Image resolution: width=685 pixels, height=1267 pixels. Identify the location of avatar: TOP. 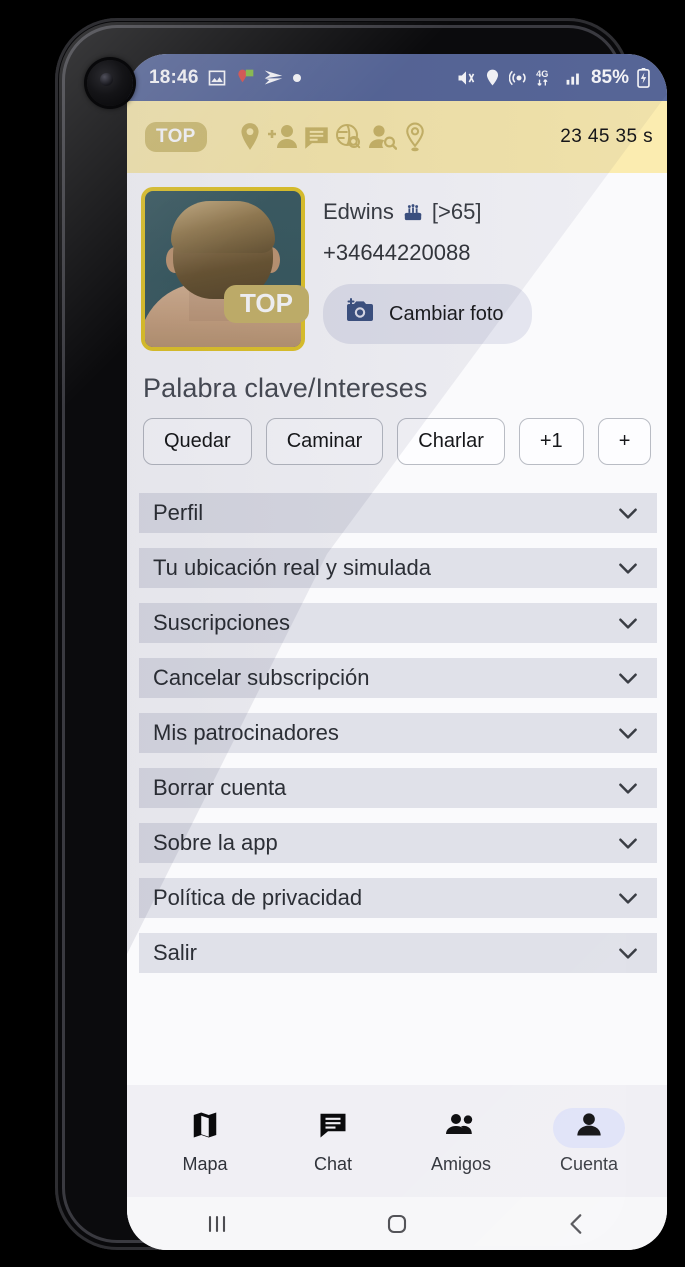
(225, 269).